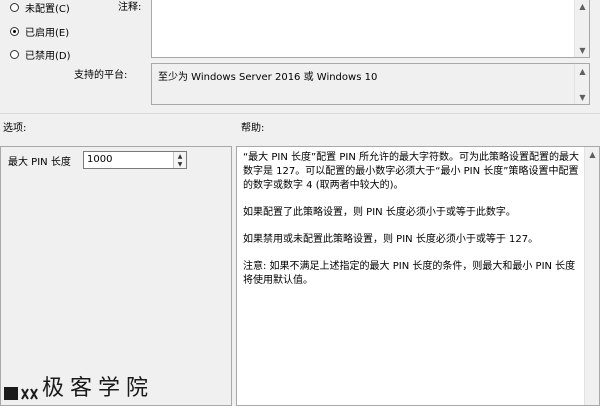 The height and width of the screenshot is (406, 600). What do you see at coordinates (581, 28) in the screenshot?
I see `comment-scrollbar: ▲ ▼` at bounding box center [581, 28].